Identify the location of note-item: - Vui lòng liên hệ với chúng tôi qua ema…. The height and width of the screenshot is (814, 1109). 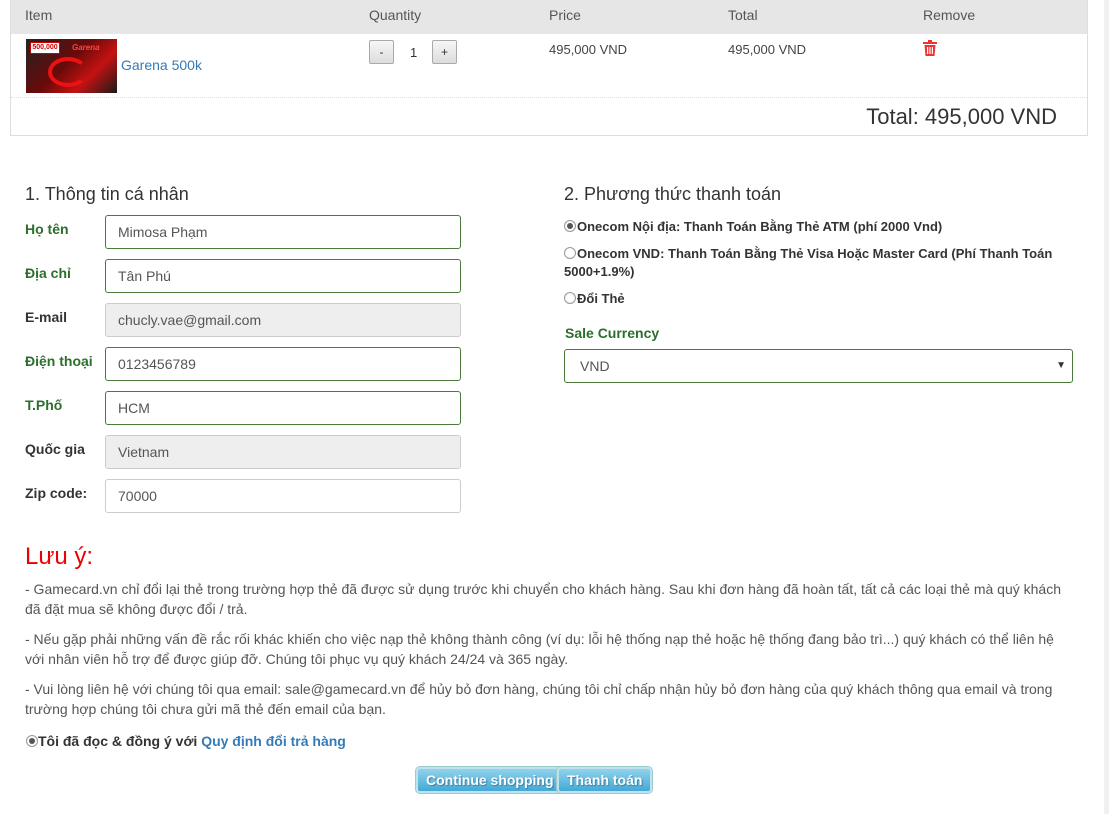
(539, 699).